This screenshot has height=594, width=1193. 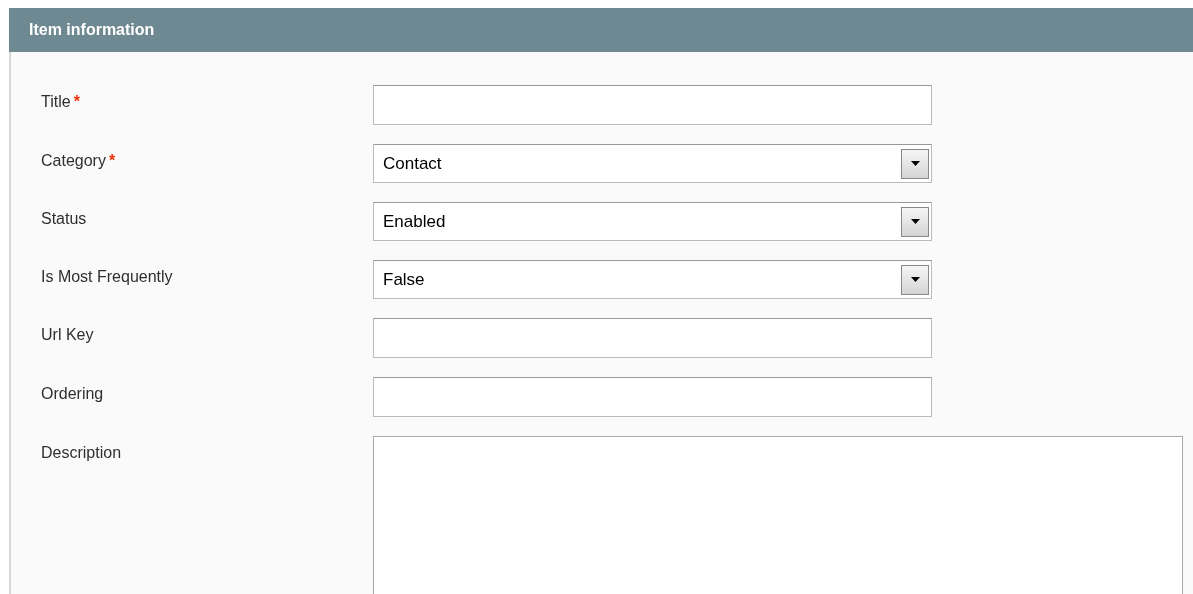 What do you see at coordinates (67, 334) in the screenshot?
I see `field-label: Url Key` at bounding box center [67, 334].